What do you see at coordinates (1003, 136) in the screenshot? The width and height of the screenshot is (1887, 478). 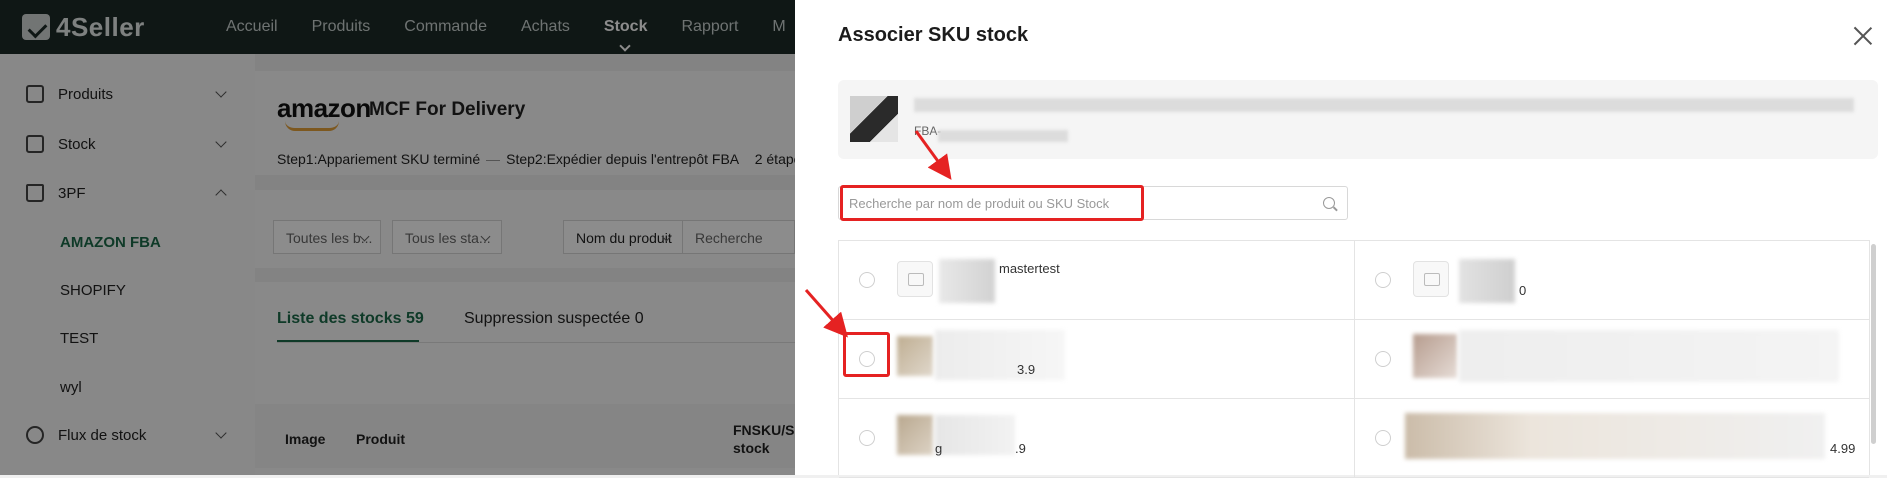 I see `product-sku-redacted` at bounding box center [1003, 136].